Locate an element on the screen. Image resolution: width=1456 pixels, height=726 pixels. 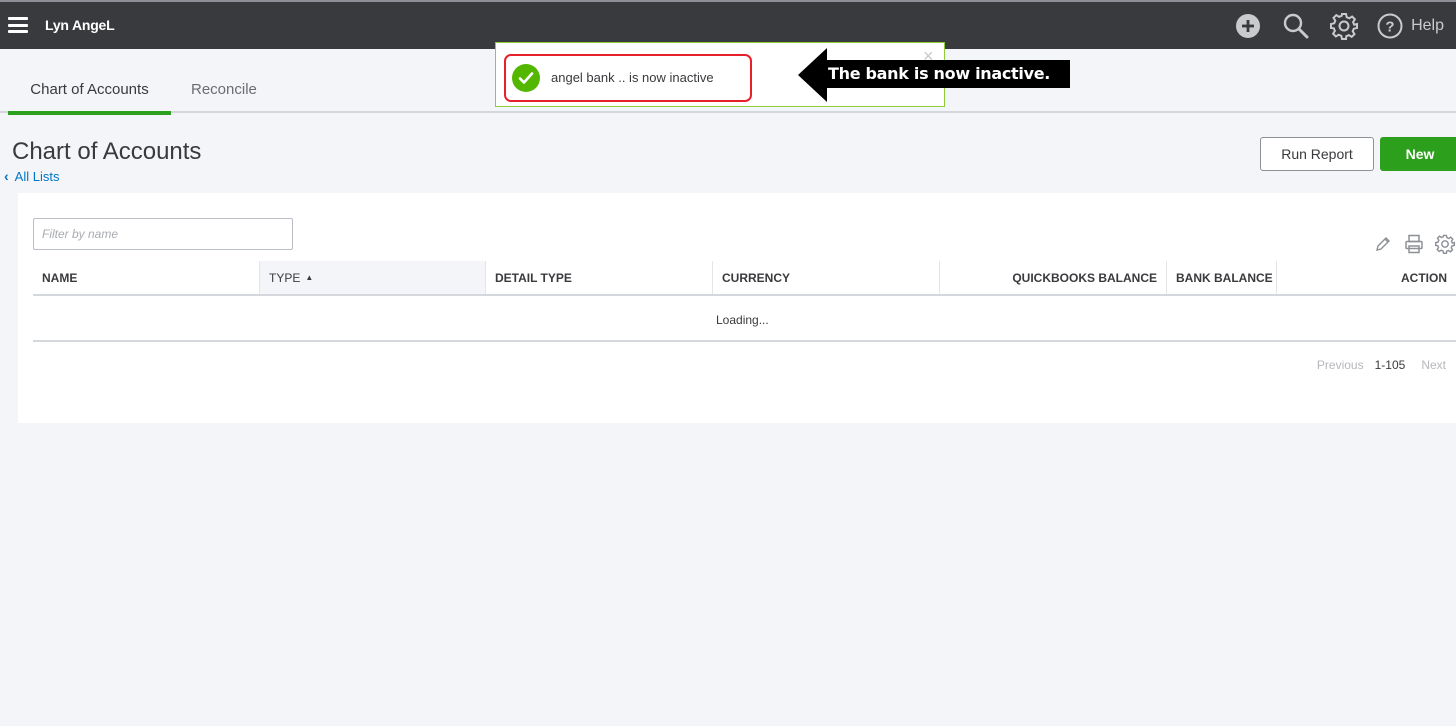
pencil-icon is located at coordinates (1383, 244).